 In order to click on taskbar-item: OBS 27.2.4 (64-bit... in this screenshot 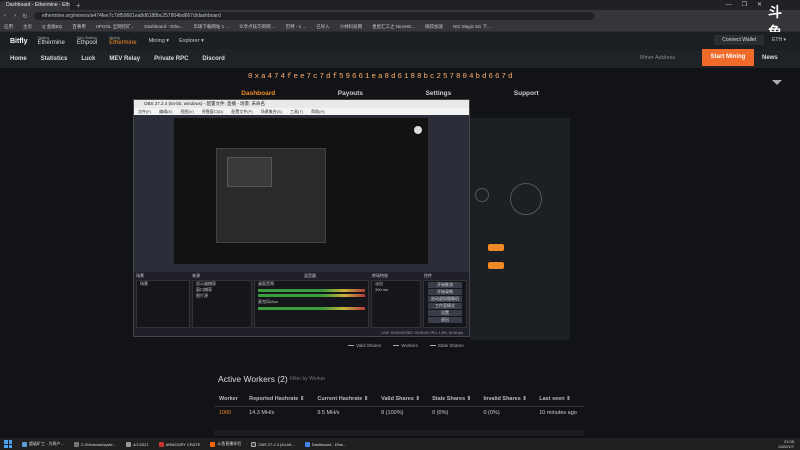, I will do `click(273, 444)`.